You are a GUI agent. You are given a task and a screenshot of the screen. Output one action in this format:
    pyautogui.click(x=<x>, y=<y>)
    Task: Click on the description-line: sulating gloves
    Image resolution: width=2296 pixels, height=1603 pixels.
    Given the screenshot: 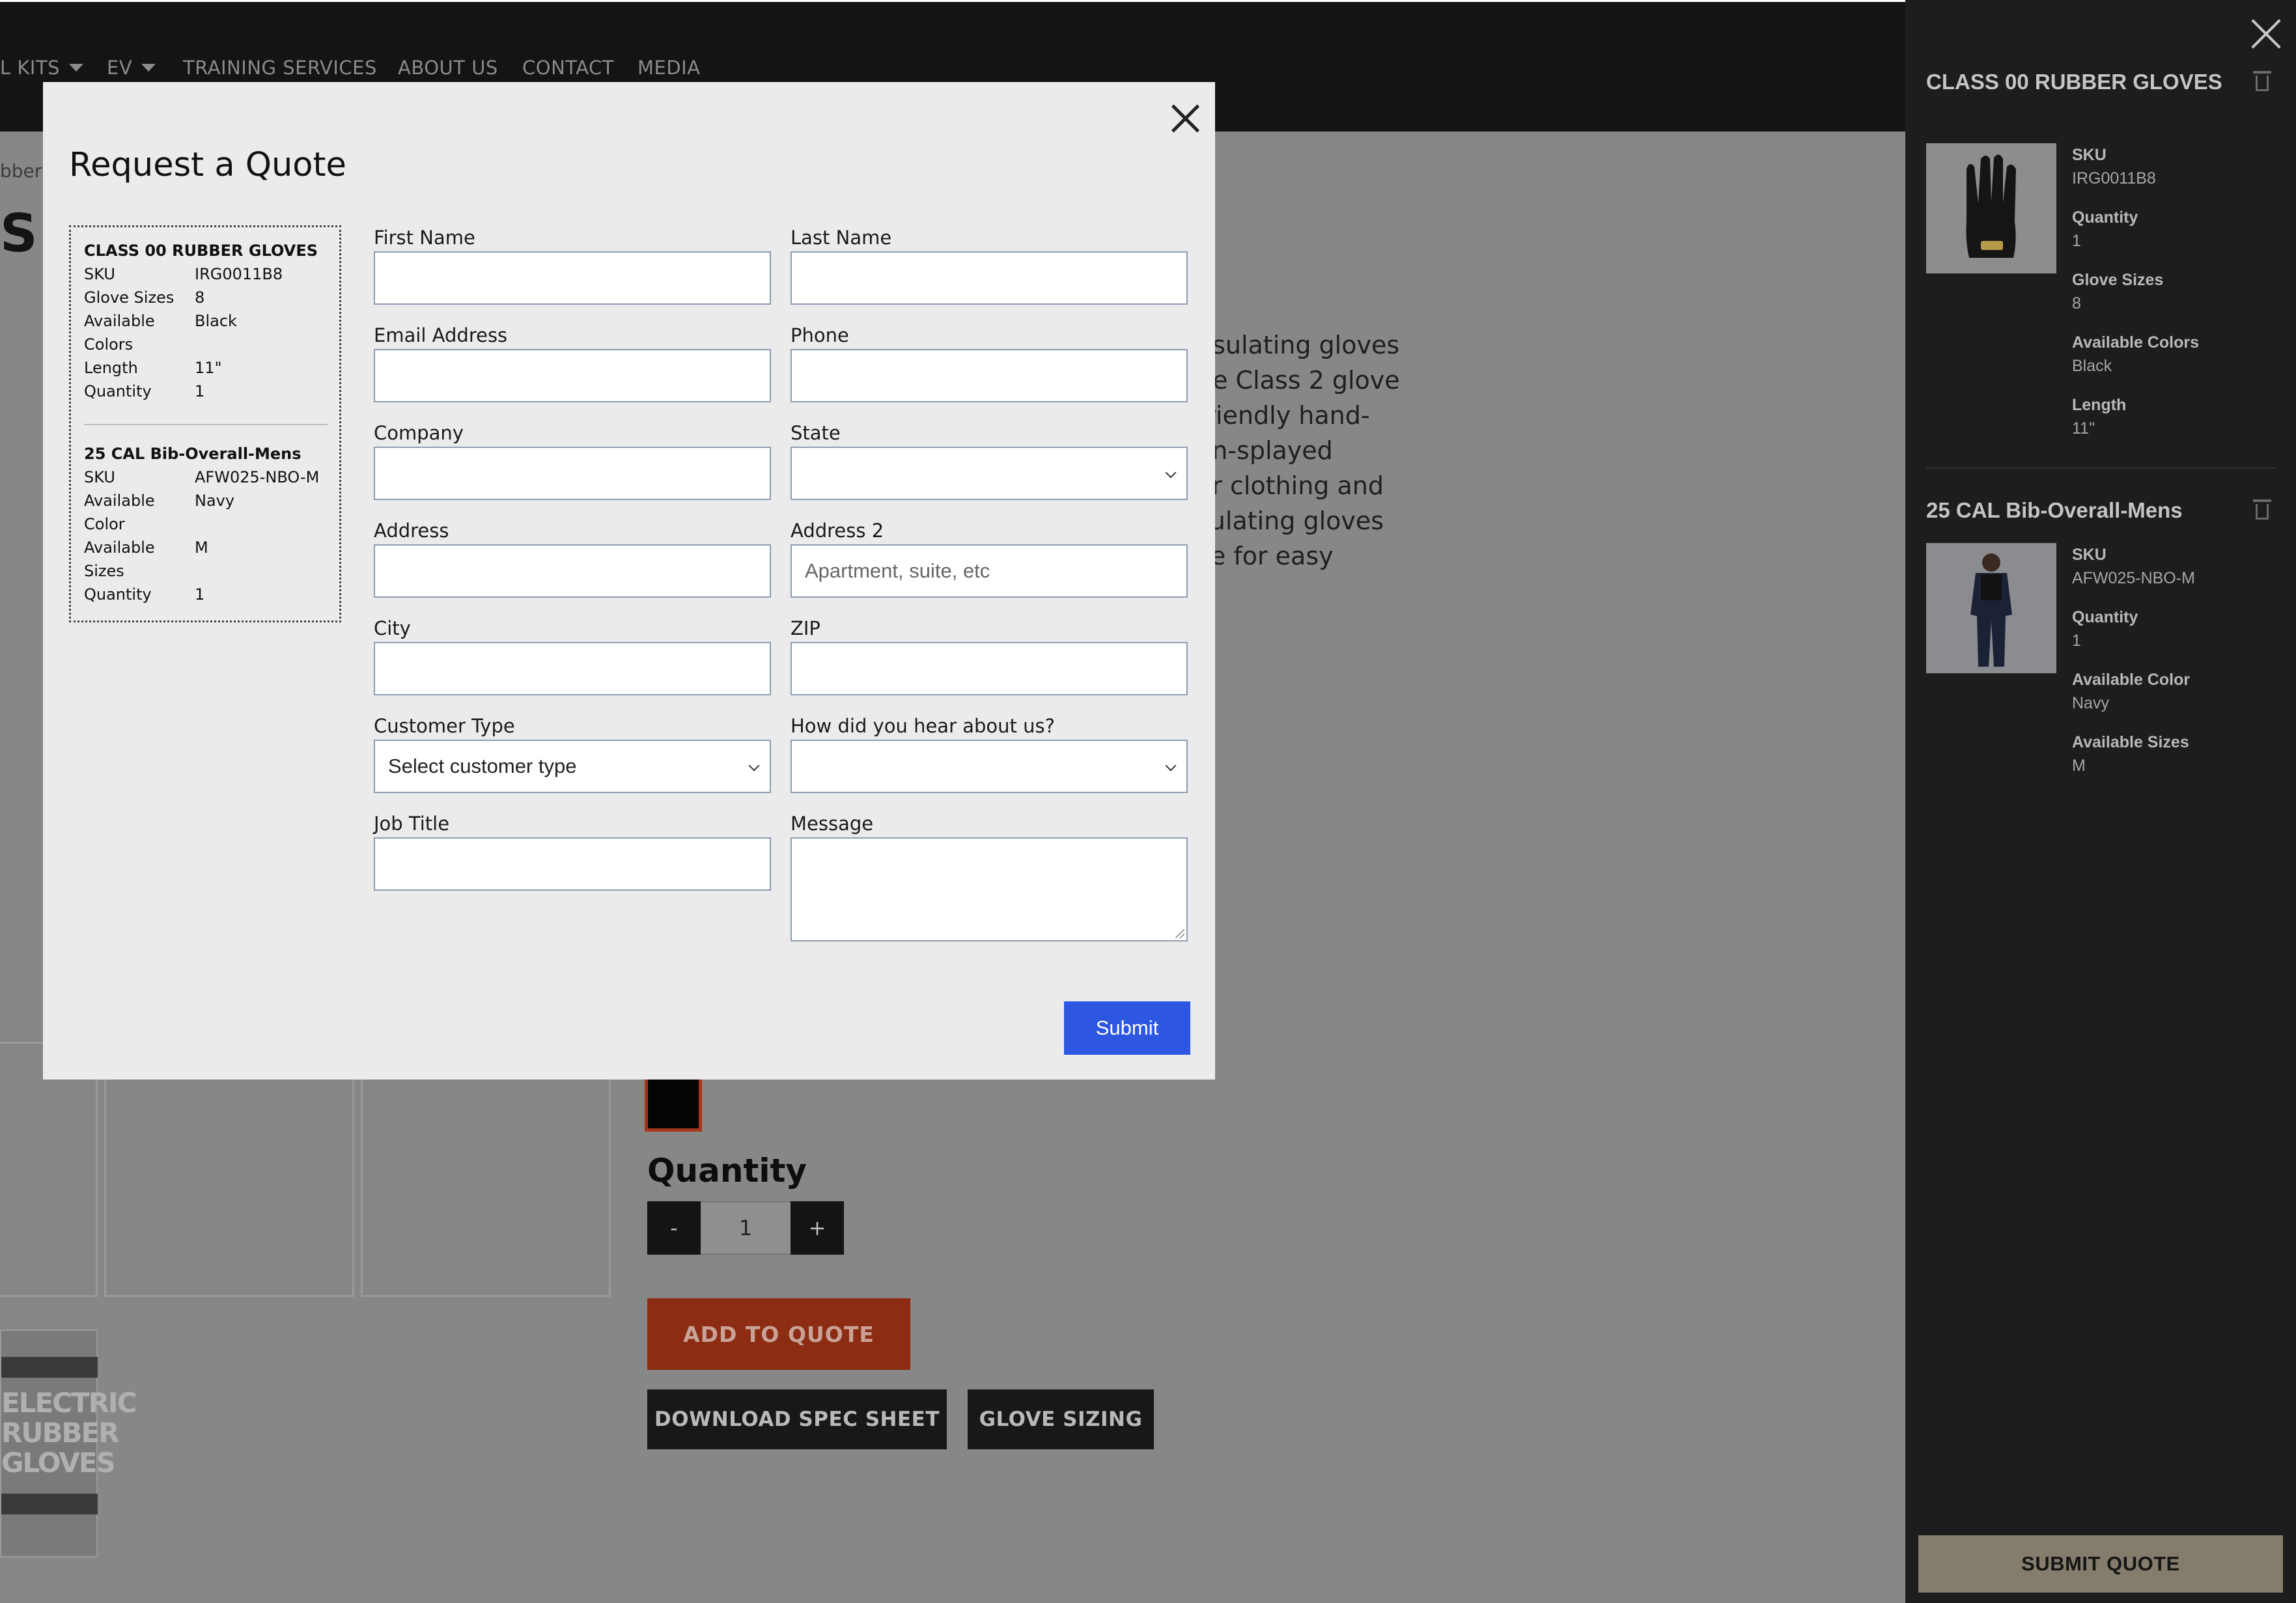 What is the action you would take?
    pyautogui.click(x=1291, y=521)
    